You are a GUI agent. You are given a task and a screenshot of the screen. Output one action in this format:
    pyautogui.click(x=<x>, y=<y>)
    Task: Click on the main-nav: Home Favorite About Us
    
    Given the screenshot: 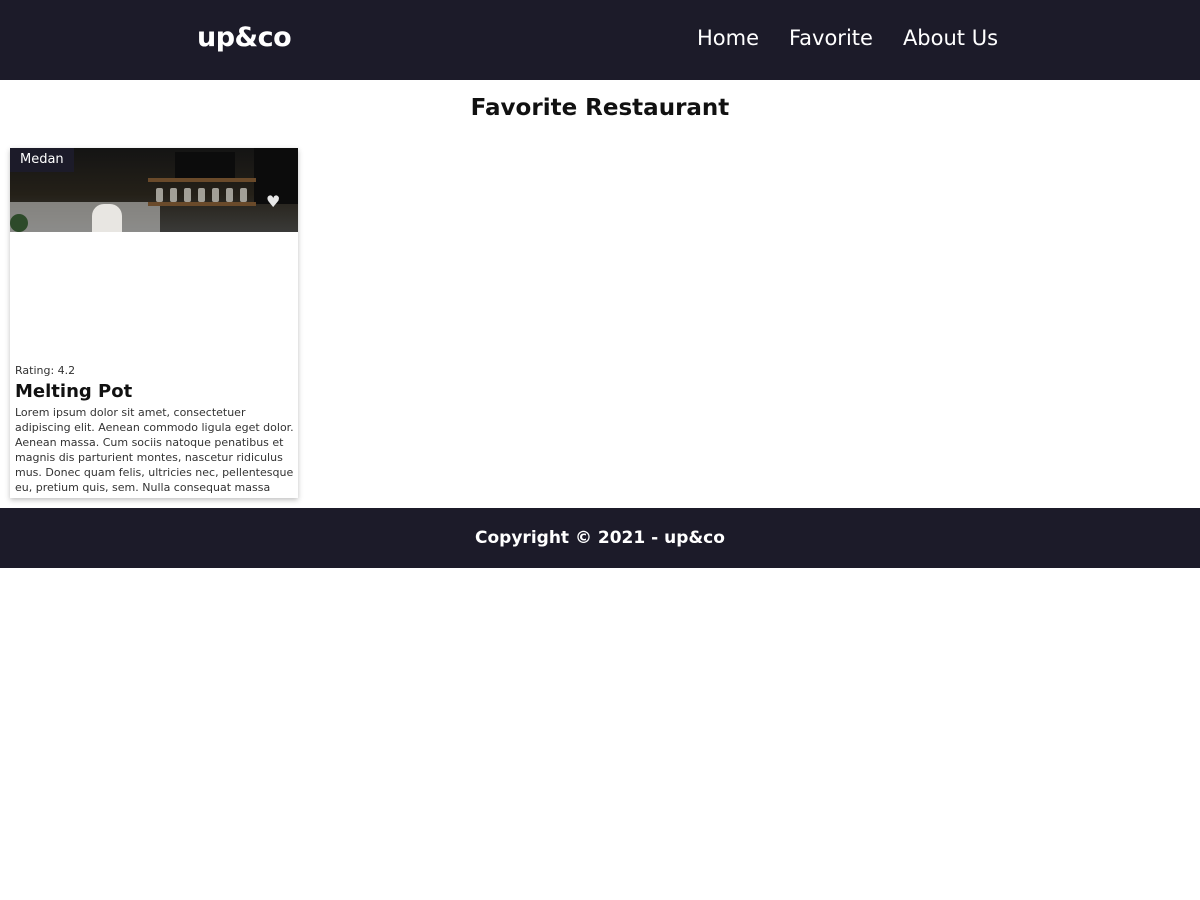 What is the action you would take?
    pyautogui.click(x=847, y=38)
    